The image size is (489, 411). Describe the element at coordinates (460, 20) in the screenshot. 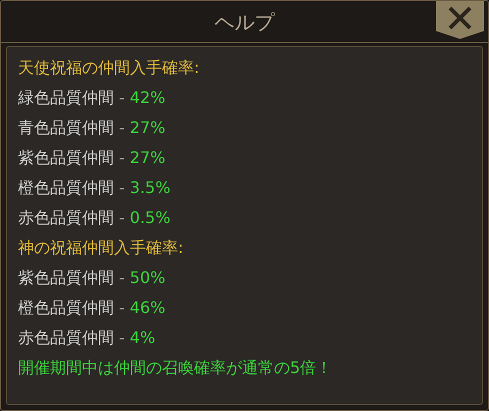

I see `close-button` at that location.